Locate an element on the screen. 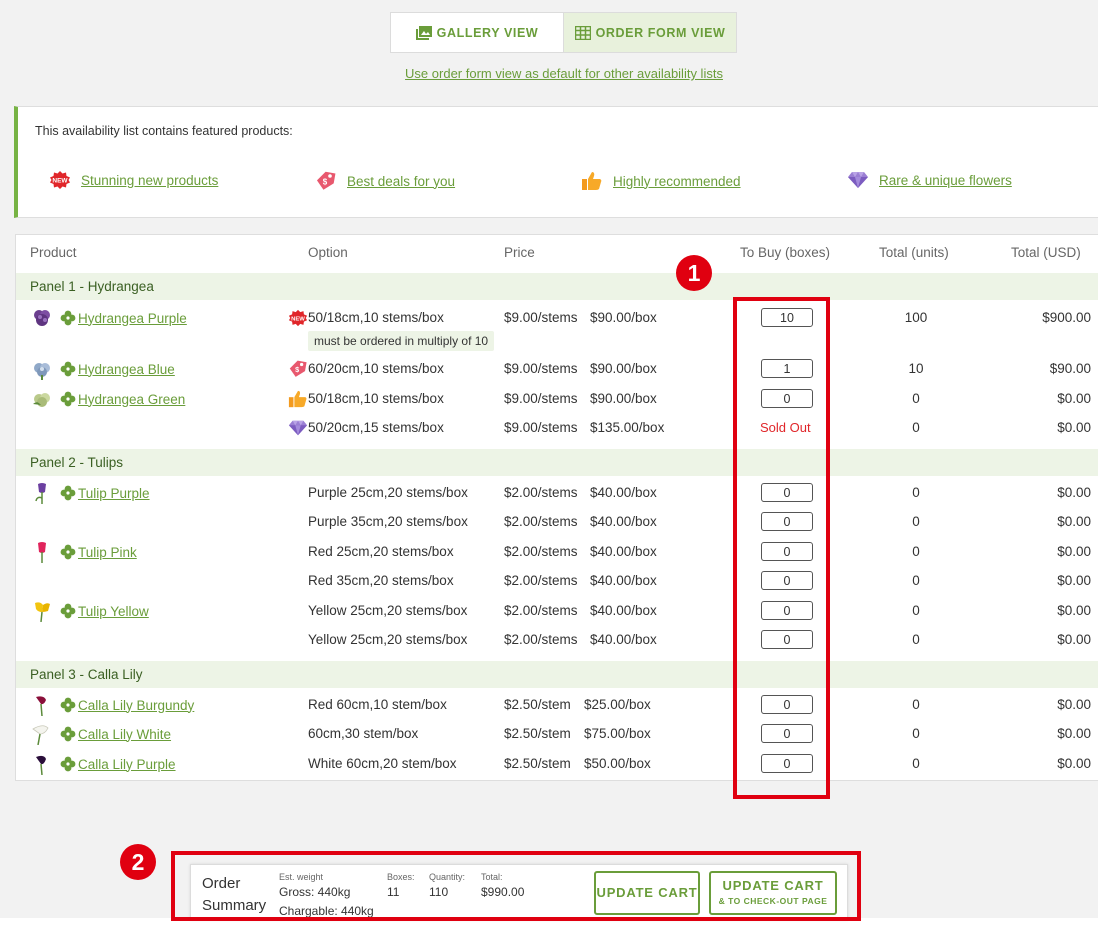 This screenshot has height=925, width=1098. featured-rare-link: Rare & unique flowers is located at coordinates (929, 180).